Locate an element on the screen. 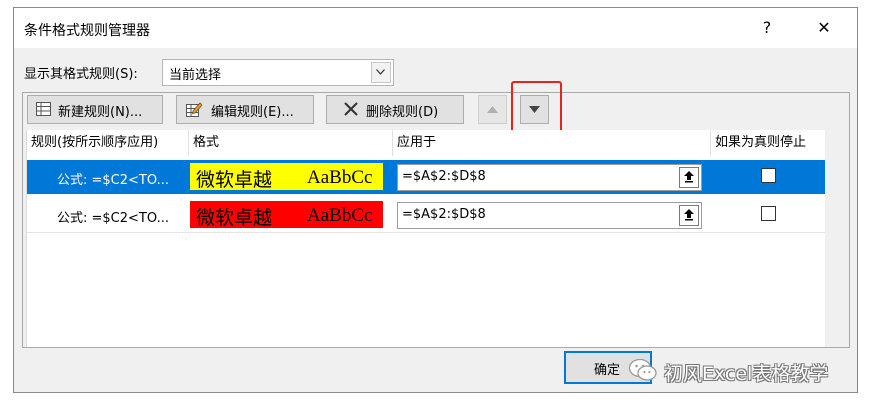 This screenshot has height=403, width=871. new-rule-icon is located at coordinates (43, 109).